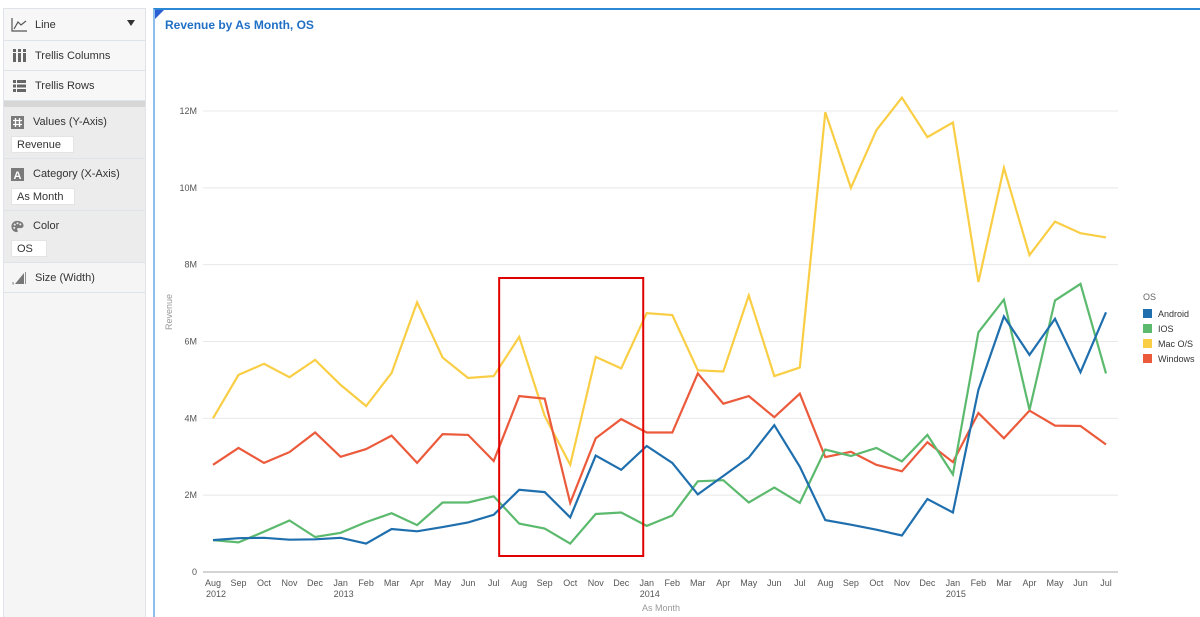 The height and width of the screenshot is (617, 1200). Describe the element at coordinates (188, 188) in the screenshot. I see `y-tick-label: 10M` at that location.